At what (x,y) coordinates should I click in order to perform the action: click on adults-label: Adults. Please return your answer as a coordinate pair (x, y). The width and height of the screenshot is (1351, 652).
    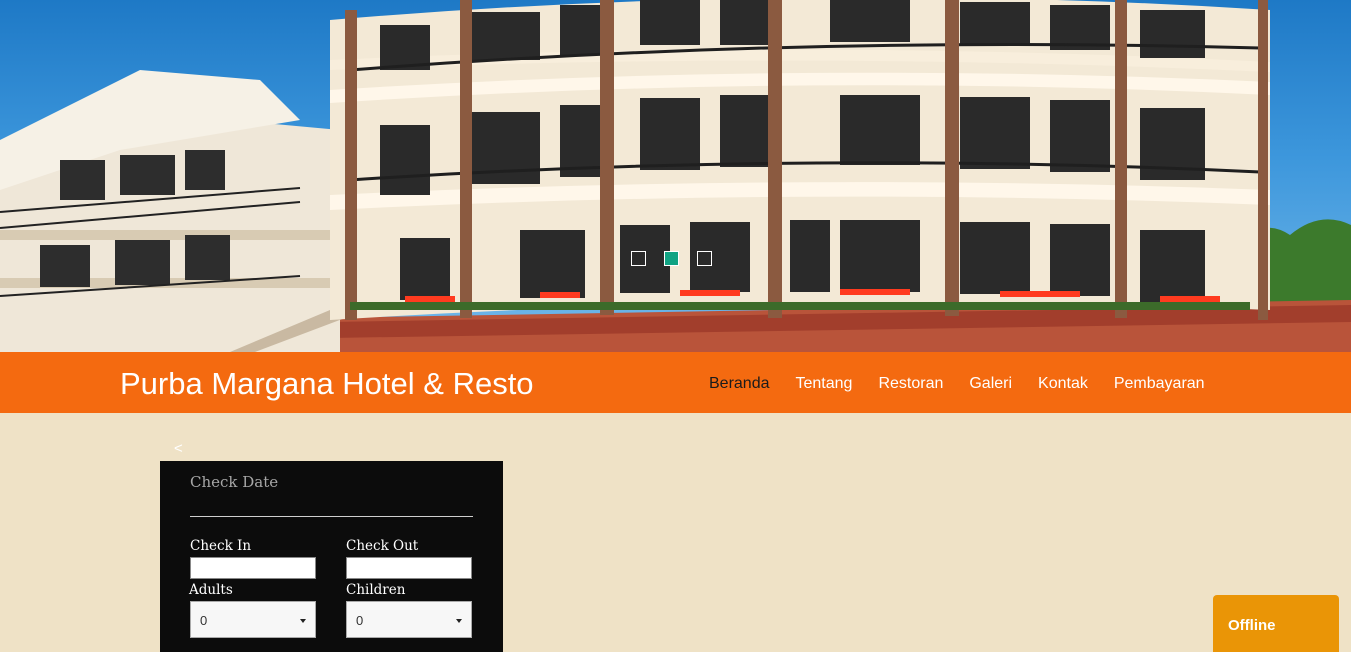
    Looking at the image, I should click on (211, 590).